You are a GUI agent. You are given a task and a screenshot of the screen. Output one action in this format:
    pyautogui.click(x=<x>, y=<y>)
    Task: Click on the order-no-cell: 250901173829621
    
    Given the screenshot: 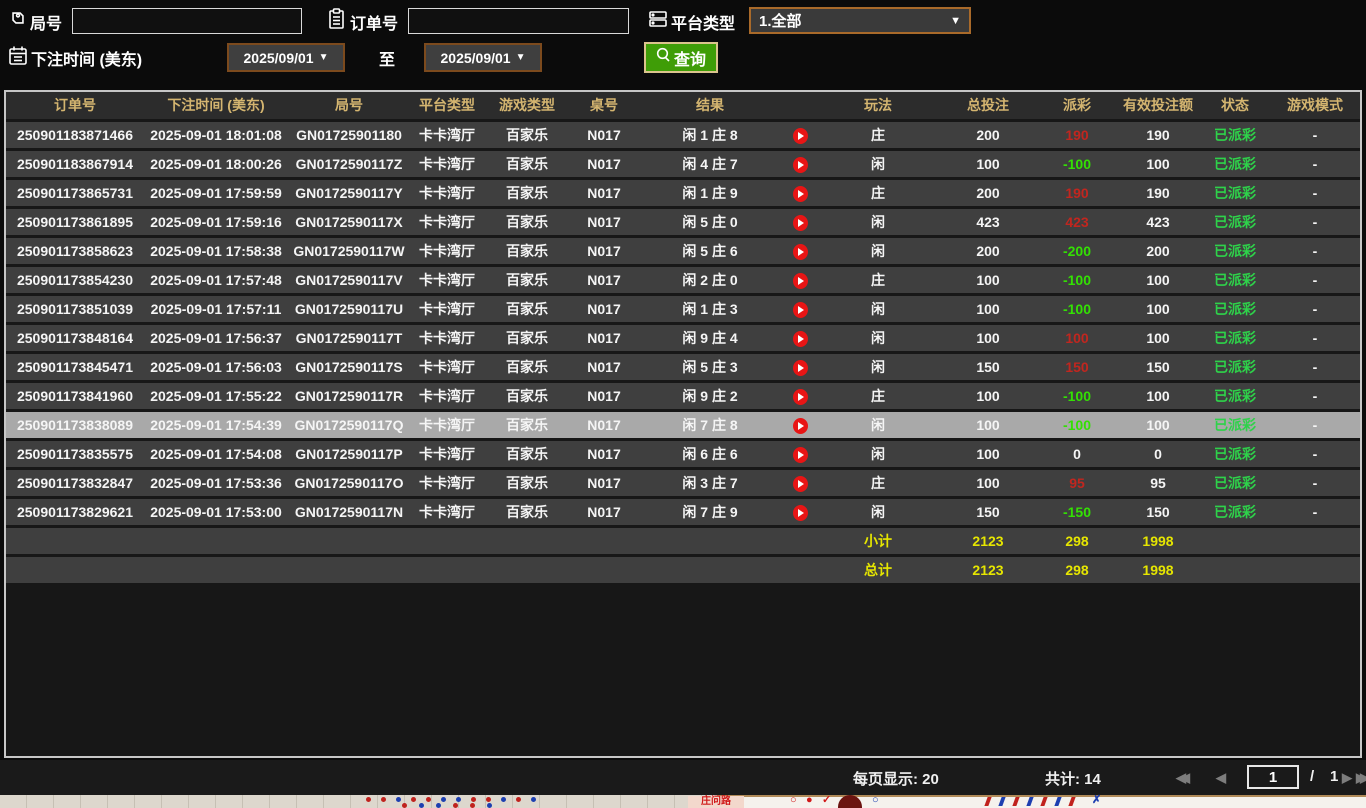 What is the action you would take?
    pyautogui.click(x=75, y=512)
    